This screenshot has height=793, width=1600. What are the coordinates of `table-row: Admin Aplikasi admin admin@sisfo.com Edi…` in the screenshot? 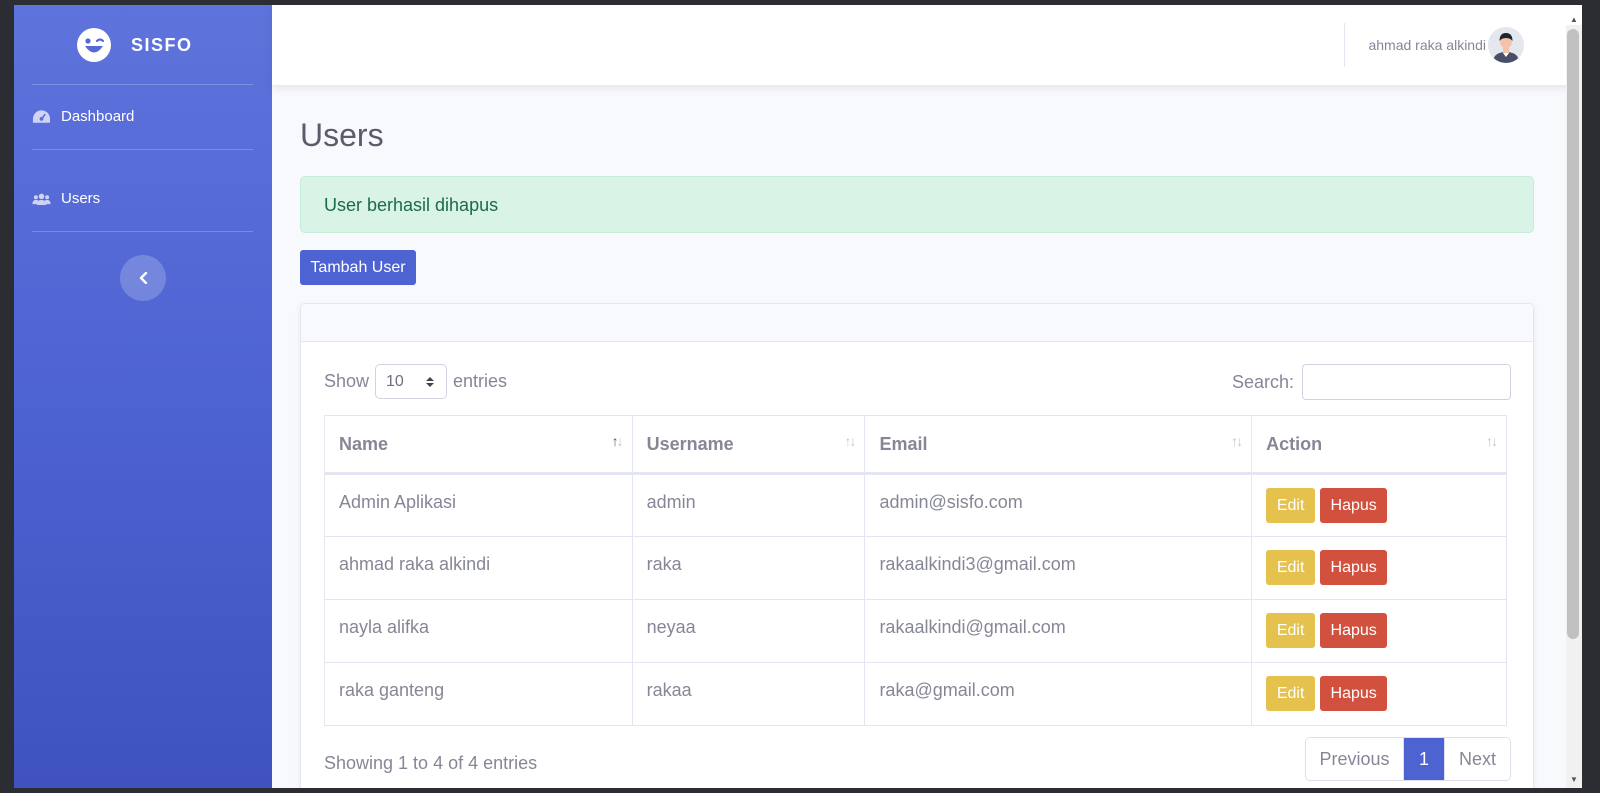 It's located at (915, 505).